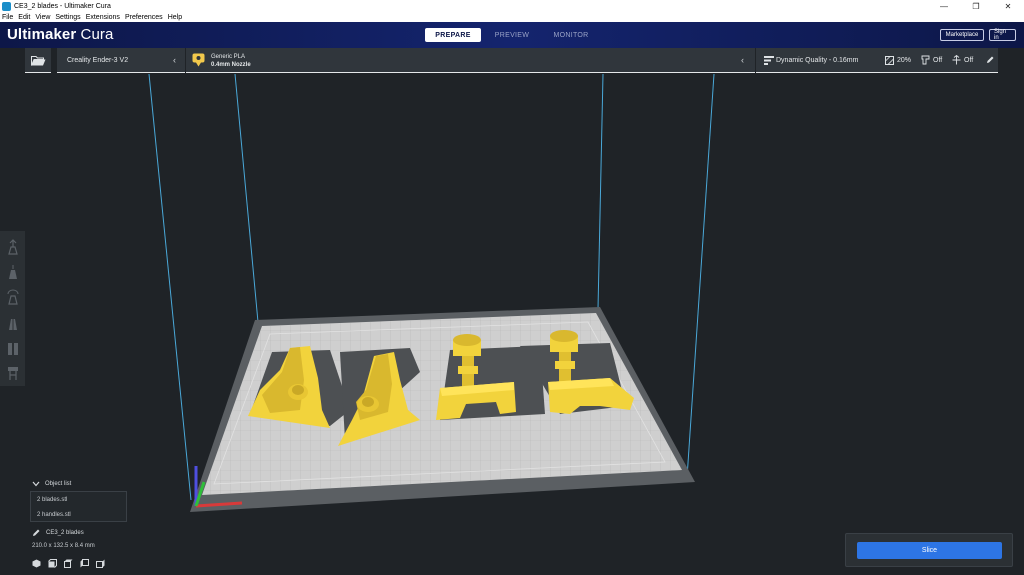 The height and width of the screenshot is (575, 1024). Describe the element at coordinates (228, 57) in the screenshot. I see `material-name: Generic PLA` at that location.